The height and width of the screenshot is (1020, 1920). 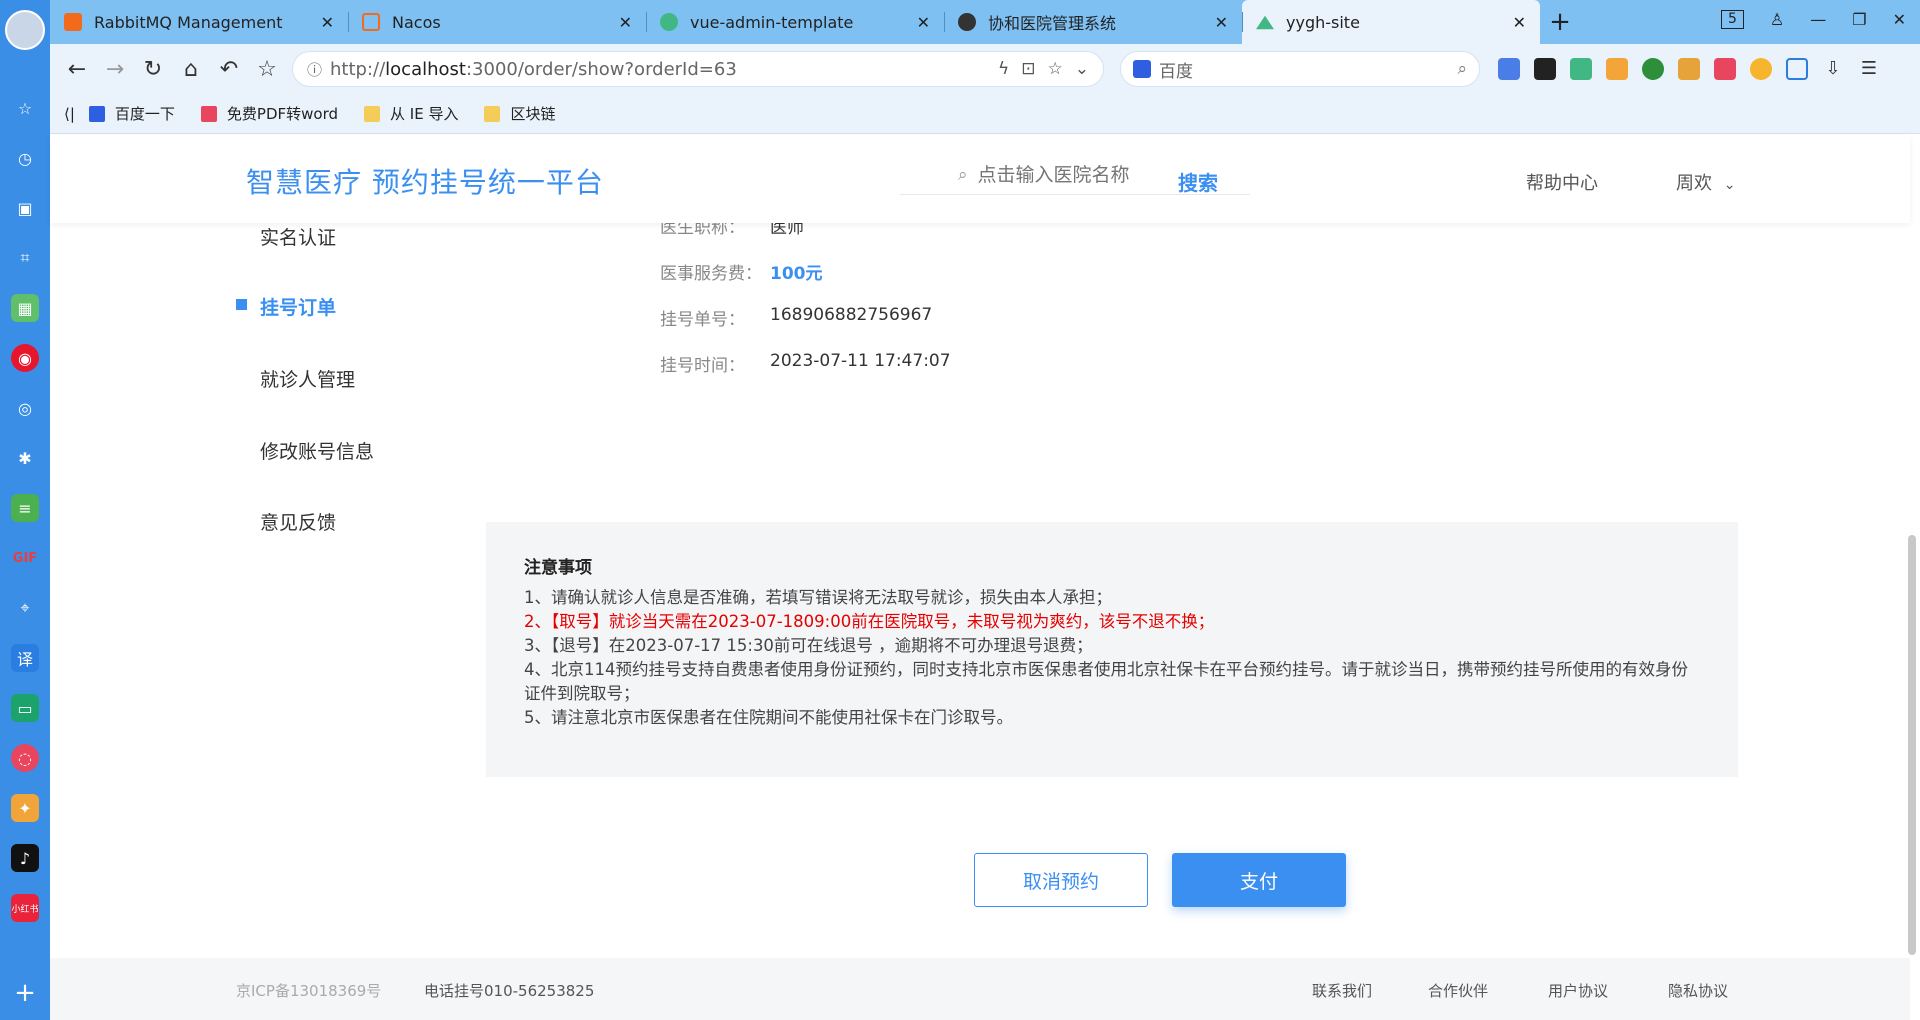 I want to click on notice-title: 注意事项, so click(x=558, y=568).